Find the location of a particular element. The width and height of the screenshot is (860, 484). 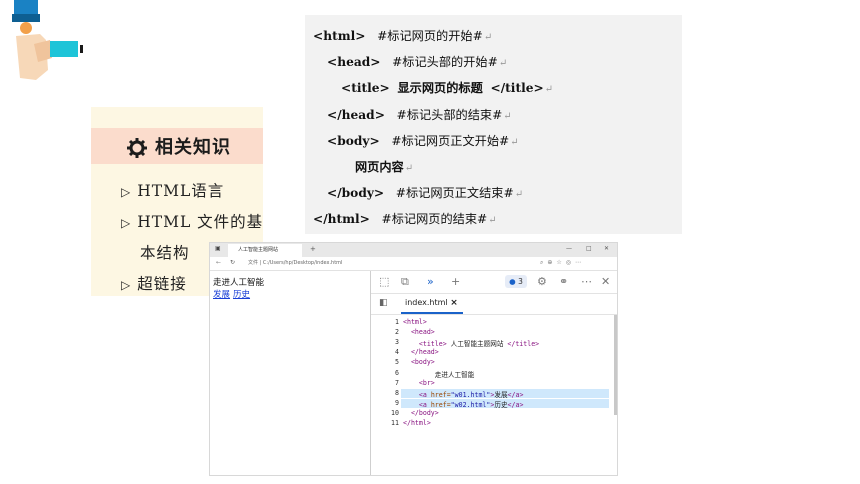

line-number: 2 is located at coordinates (397, 332).